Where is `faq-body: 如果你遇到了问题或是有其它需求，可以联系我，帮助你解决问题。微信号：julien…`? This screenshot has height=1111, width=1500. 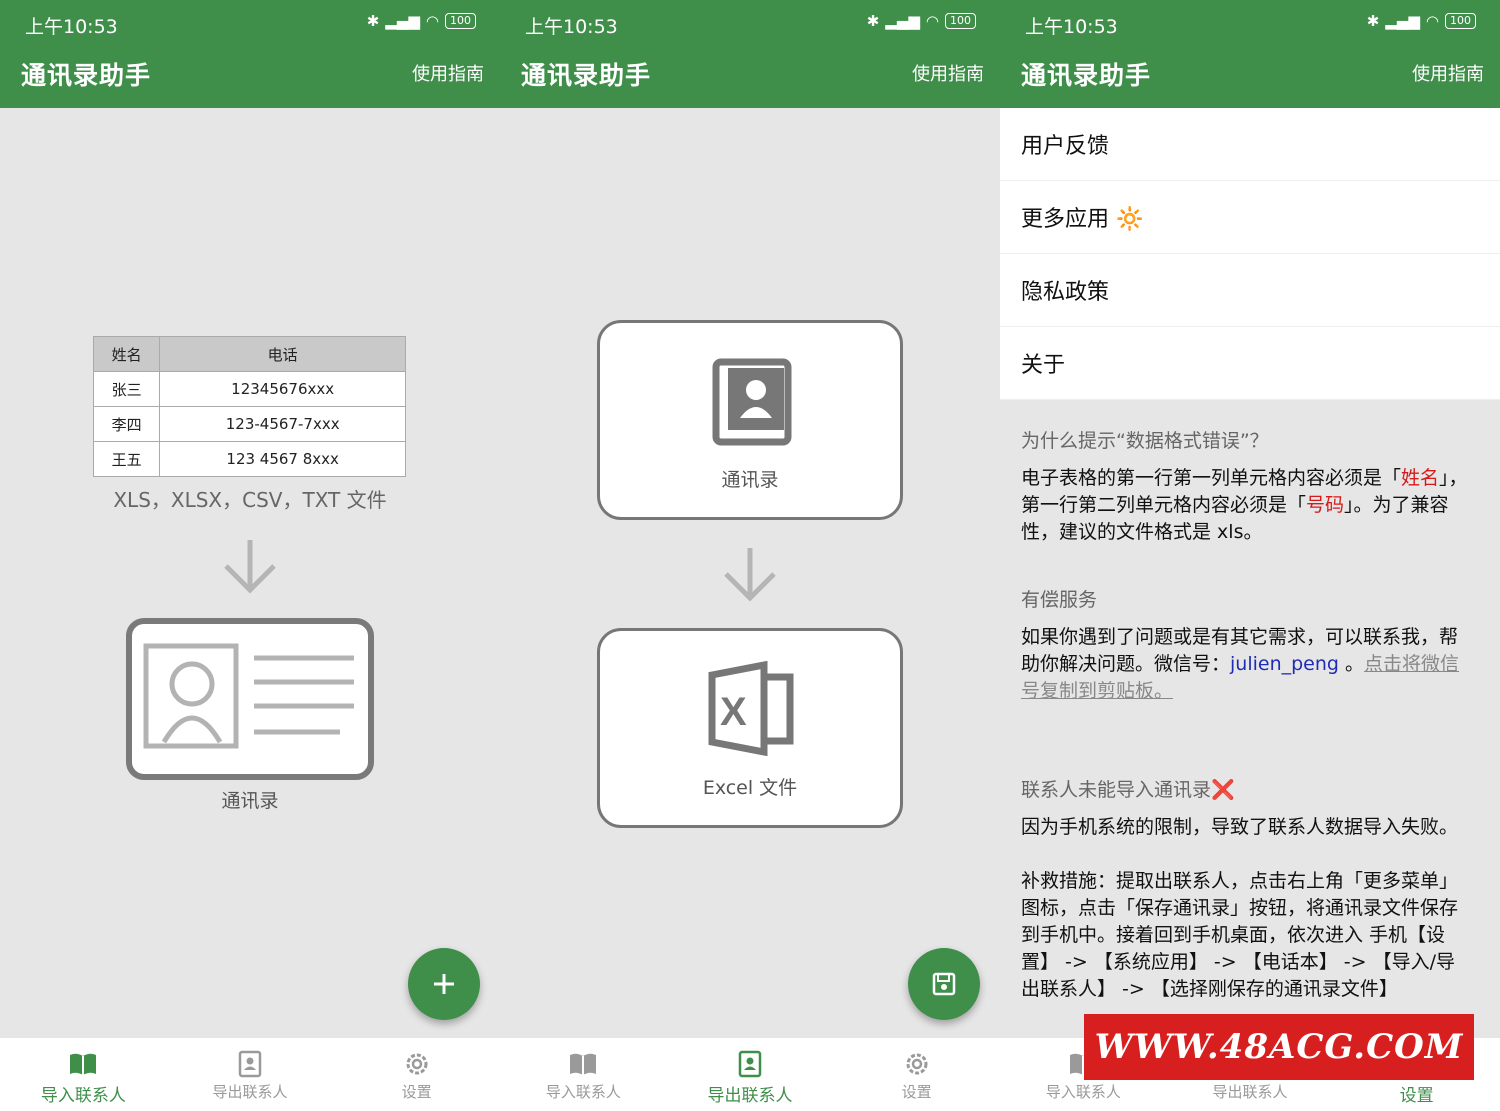 faq-body: 如果你遇到了问题或是有其它需求，可以联系我，帮助你解决问题。微信号：julien… is located at coordinates (1247, 664).